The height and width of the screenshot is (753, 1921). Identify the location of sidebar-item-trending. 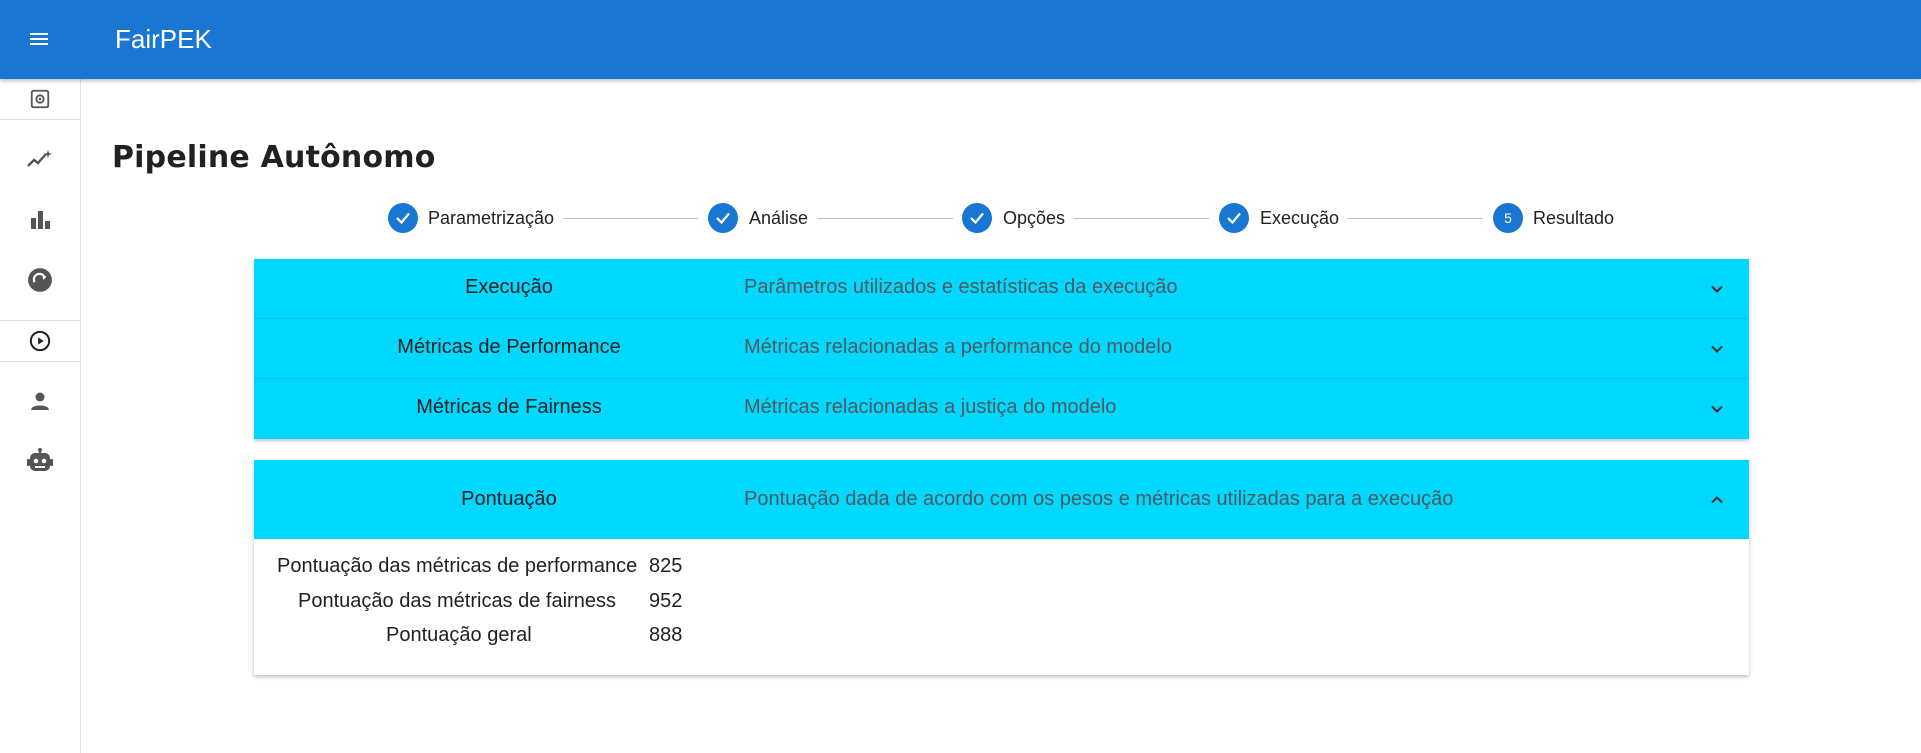
(40, 160).